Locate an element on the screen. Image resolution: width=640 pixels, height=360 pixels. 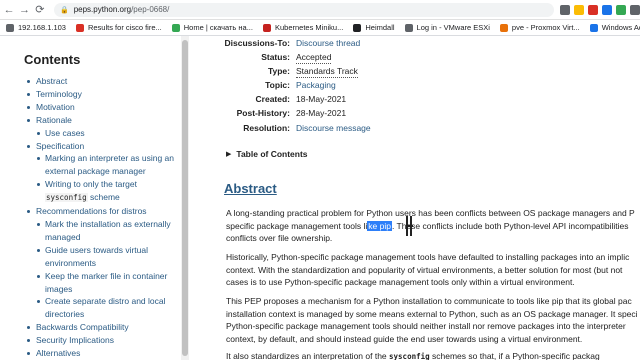
metadata-row: Post-History: 28-May-2021 is located at coordinates (271, 114).